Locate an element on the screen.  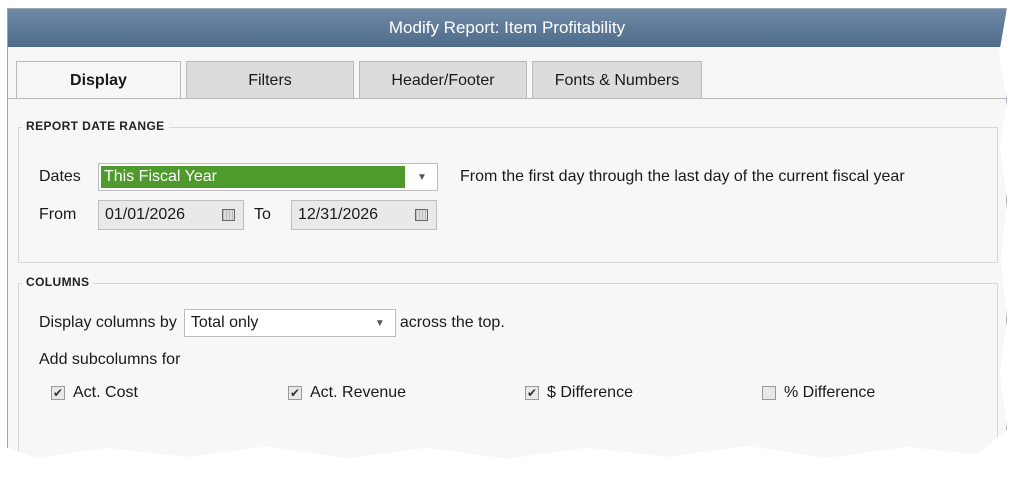
checkbox-unchecked-icon is located at coordinates (769, 393).